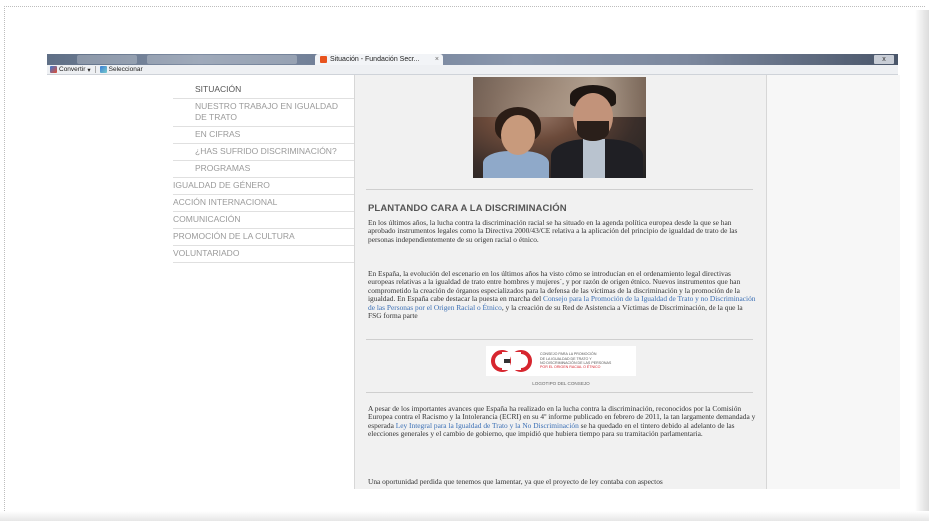 This screenshot has height=521, width=929. Describe the element at coordinates (437, 59) in the screenshot. I see `tab-close-icon: ×` at that location.